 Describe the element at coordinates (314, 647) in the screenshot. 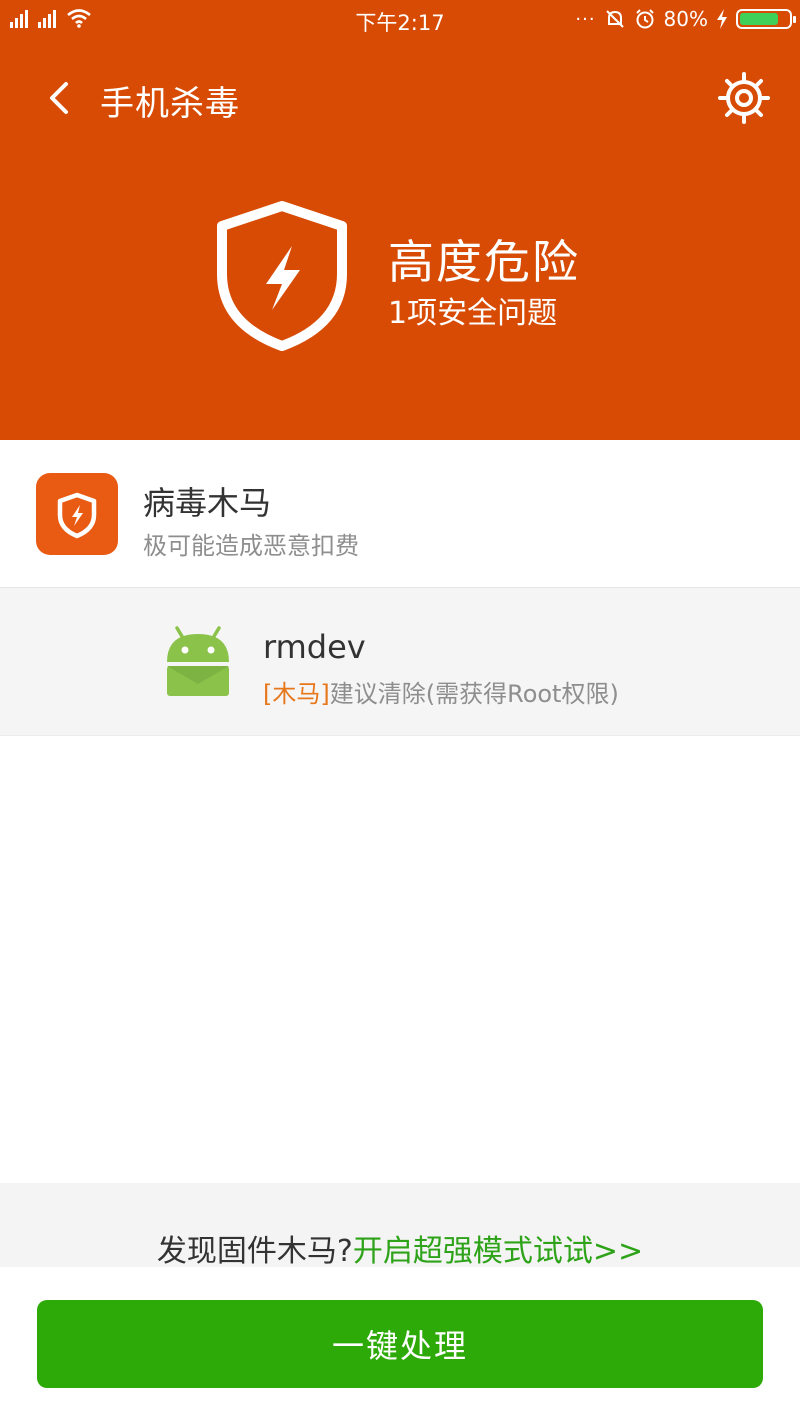

I see `app-name: rmdev` at that location.